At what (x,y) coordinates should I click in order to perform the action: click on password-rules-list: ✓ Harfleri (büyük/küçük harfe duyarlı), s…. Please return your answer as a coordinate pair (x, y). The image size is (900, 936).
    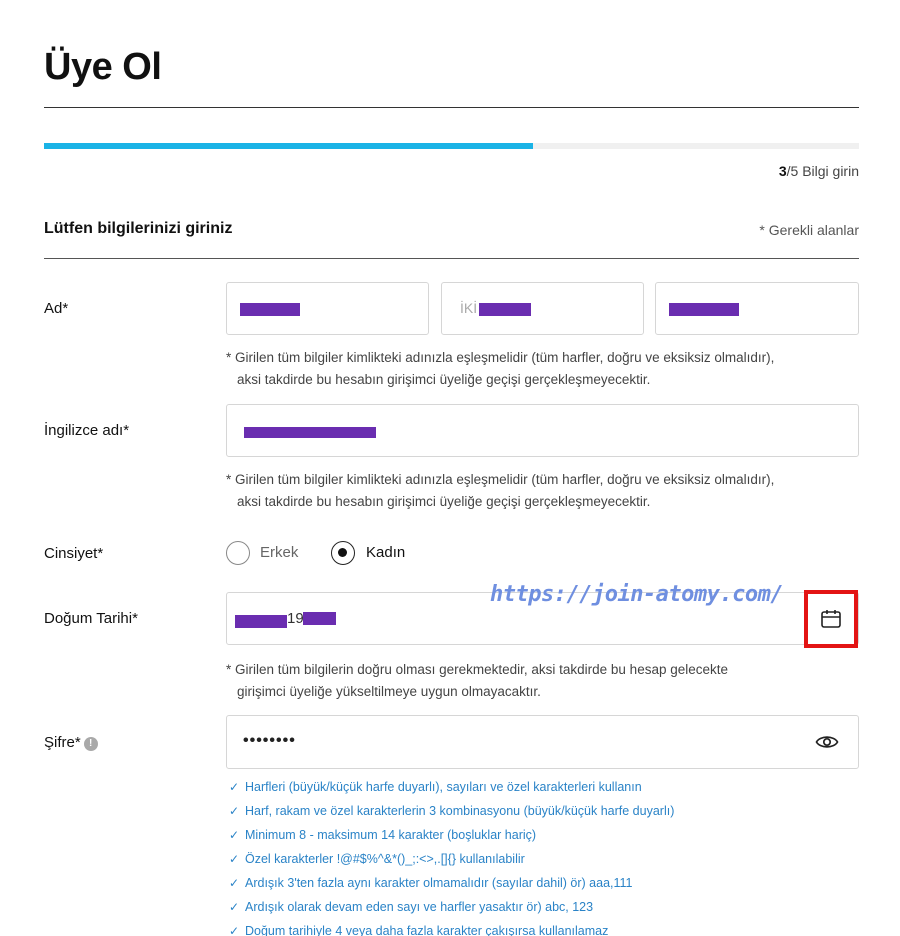
    Looking at the image, I should click on (451, 855).